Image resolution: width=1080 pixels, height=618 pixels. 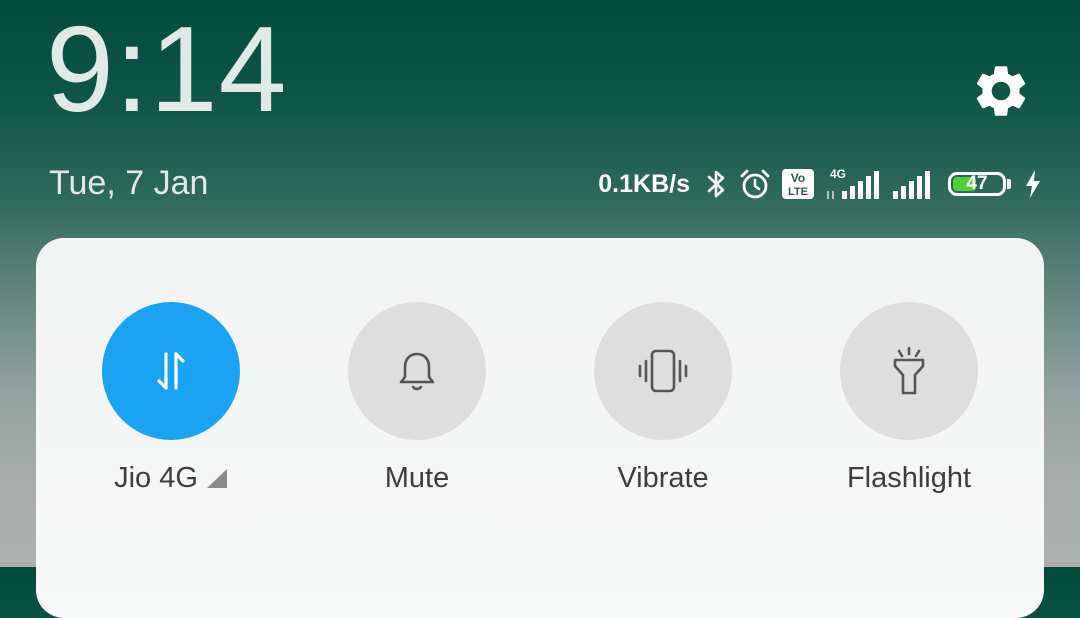 I want to click on toggle-flashlight-button, so click(x=909, y=371).